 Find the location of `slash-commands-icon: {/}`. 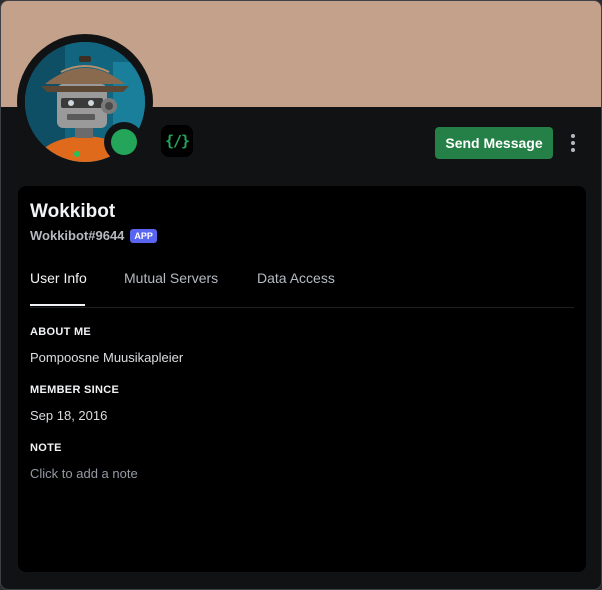

slash-commands-icon: {/} is located at coordinates (177, 141).